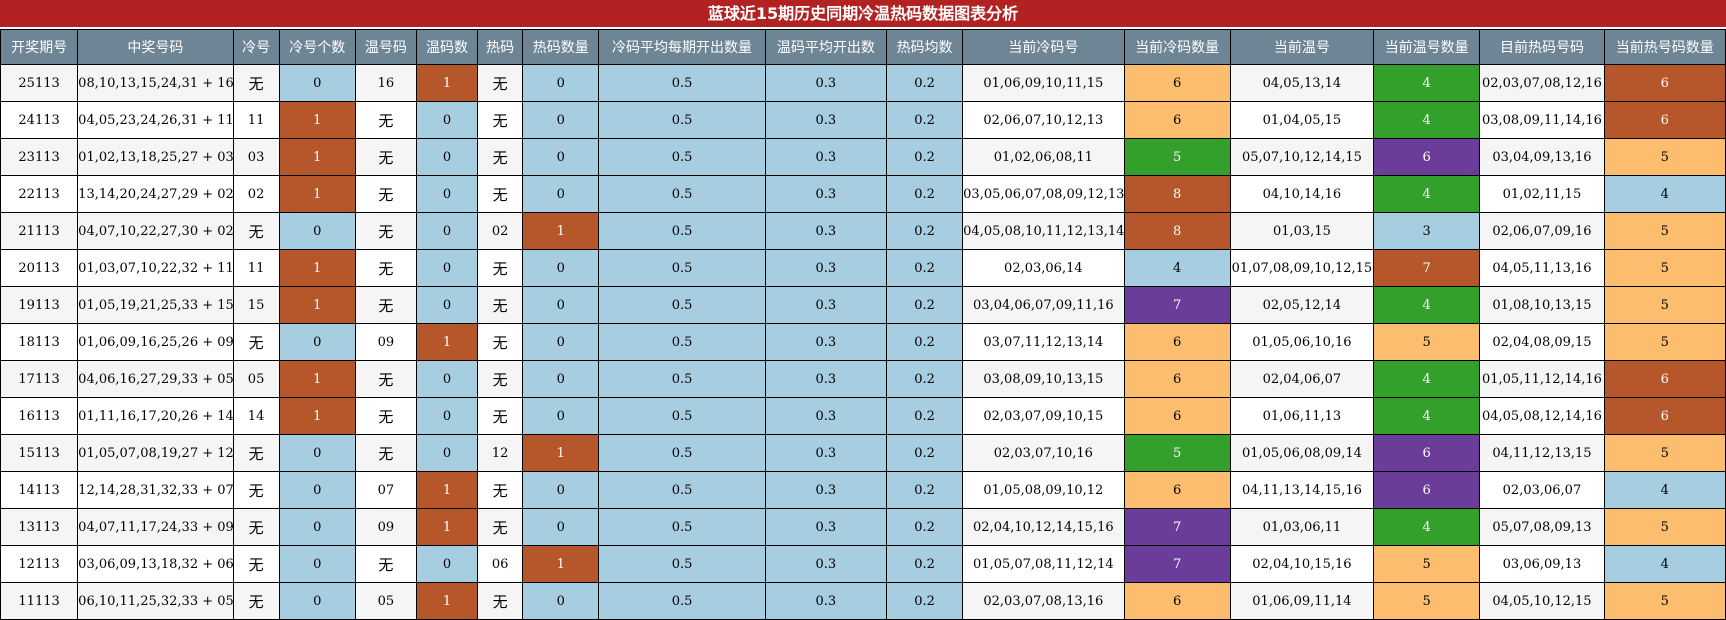 The height and width of the screenshot is (620, 1726). What do you see at coordinates (155, 490) in the screenshot?
I see `table-cell: 12,14,28,31,32,33 + 07` at bounding box center [155, 490].